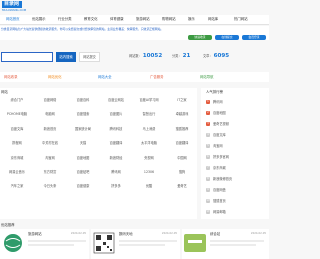 This screenshot has width=320, height=259. Describe the element at coordinates (149, 158) in the screenshot. I see `site-link: 央视网` at that location.